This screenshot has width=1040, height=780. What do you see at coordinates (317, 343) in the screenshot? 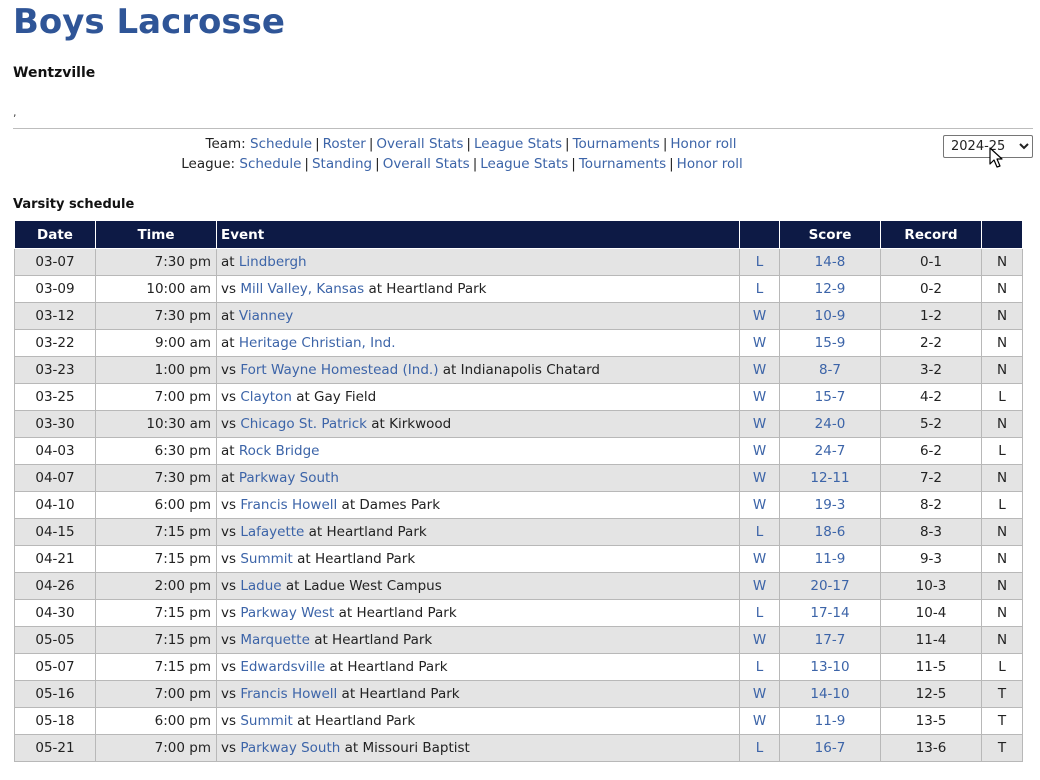
I see `opponent-link: Heritage Christian, Ind.` at bounding box center [317, 343].